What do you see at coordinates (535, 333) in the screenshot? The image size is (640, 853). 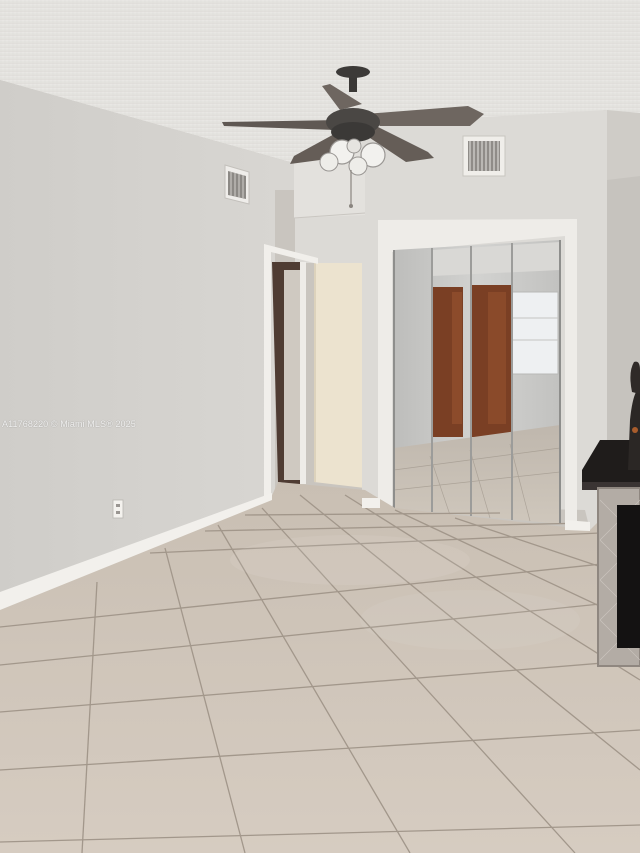 I see `reflected-window` at bounding box center [535, 333].